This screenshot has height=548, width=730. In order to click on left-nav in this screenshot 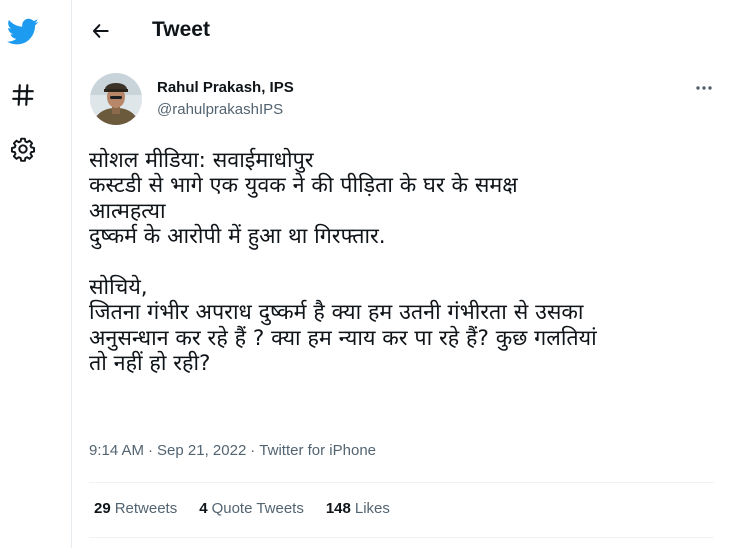, I will do `click(36, 274)`.